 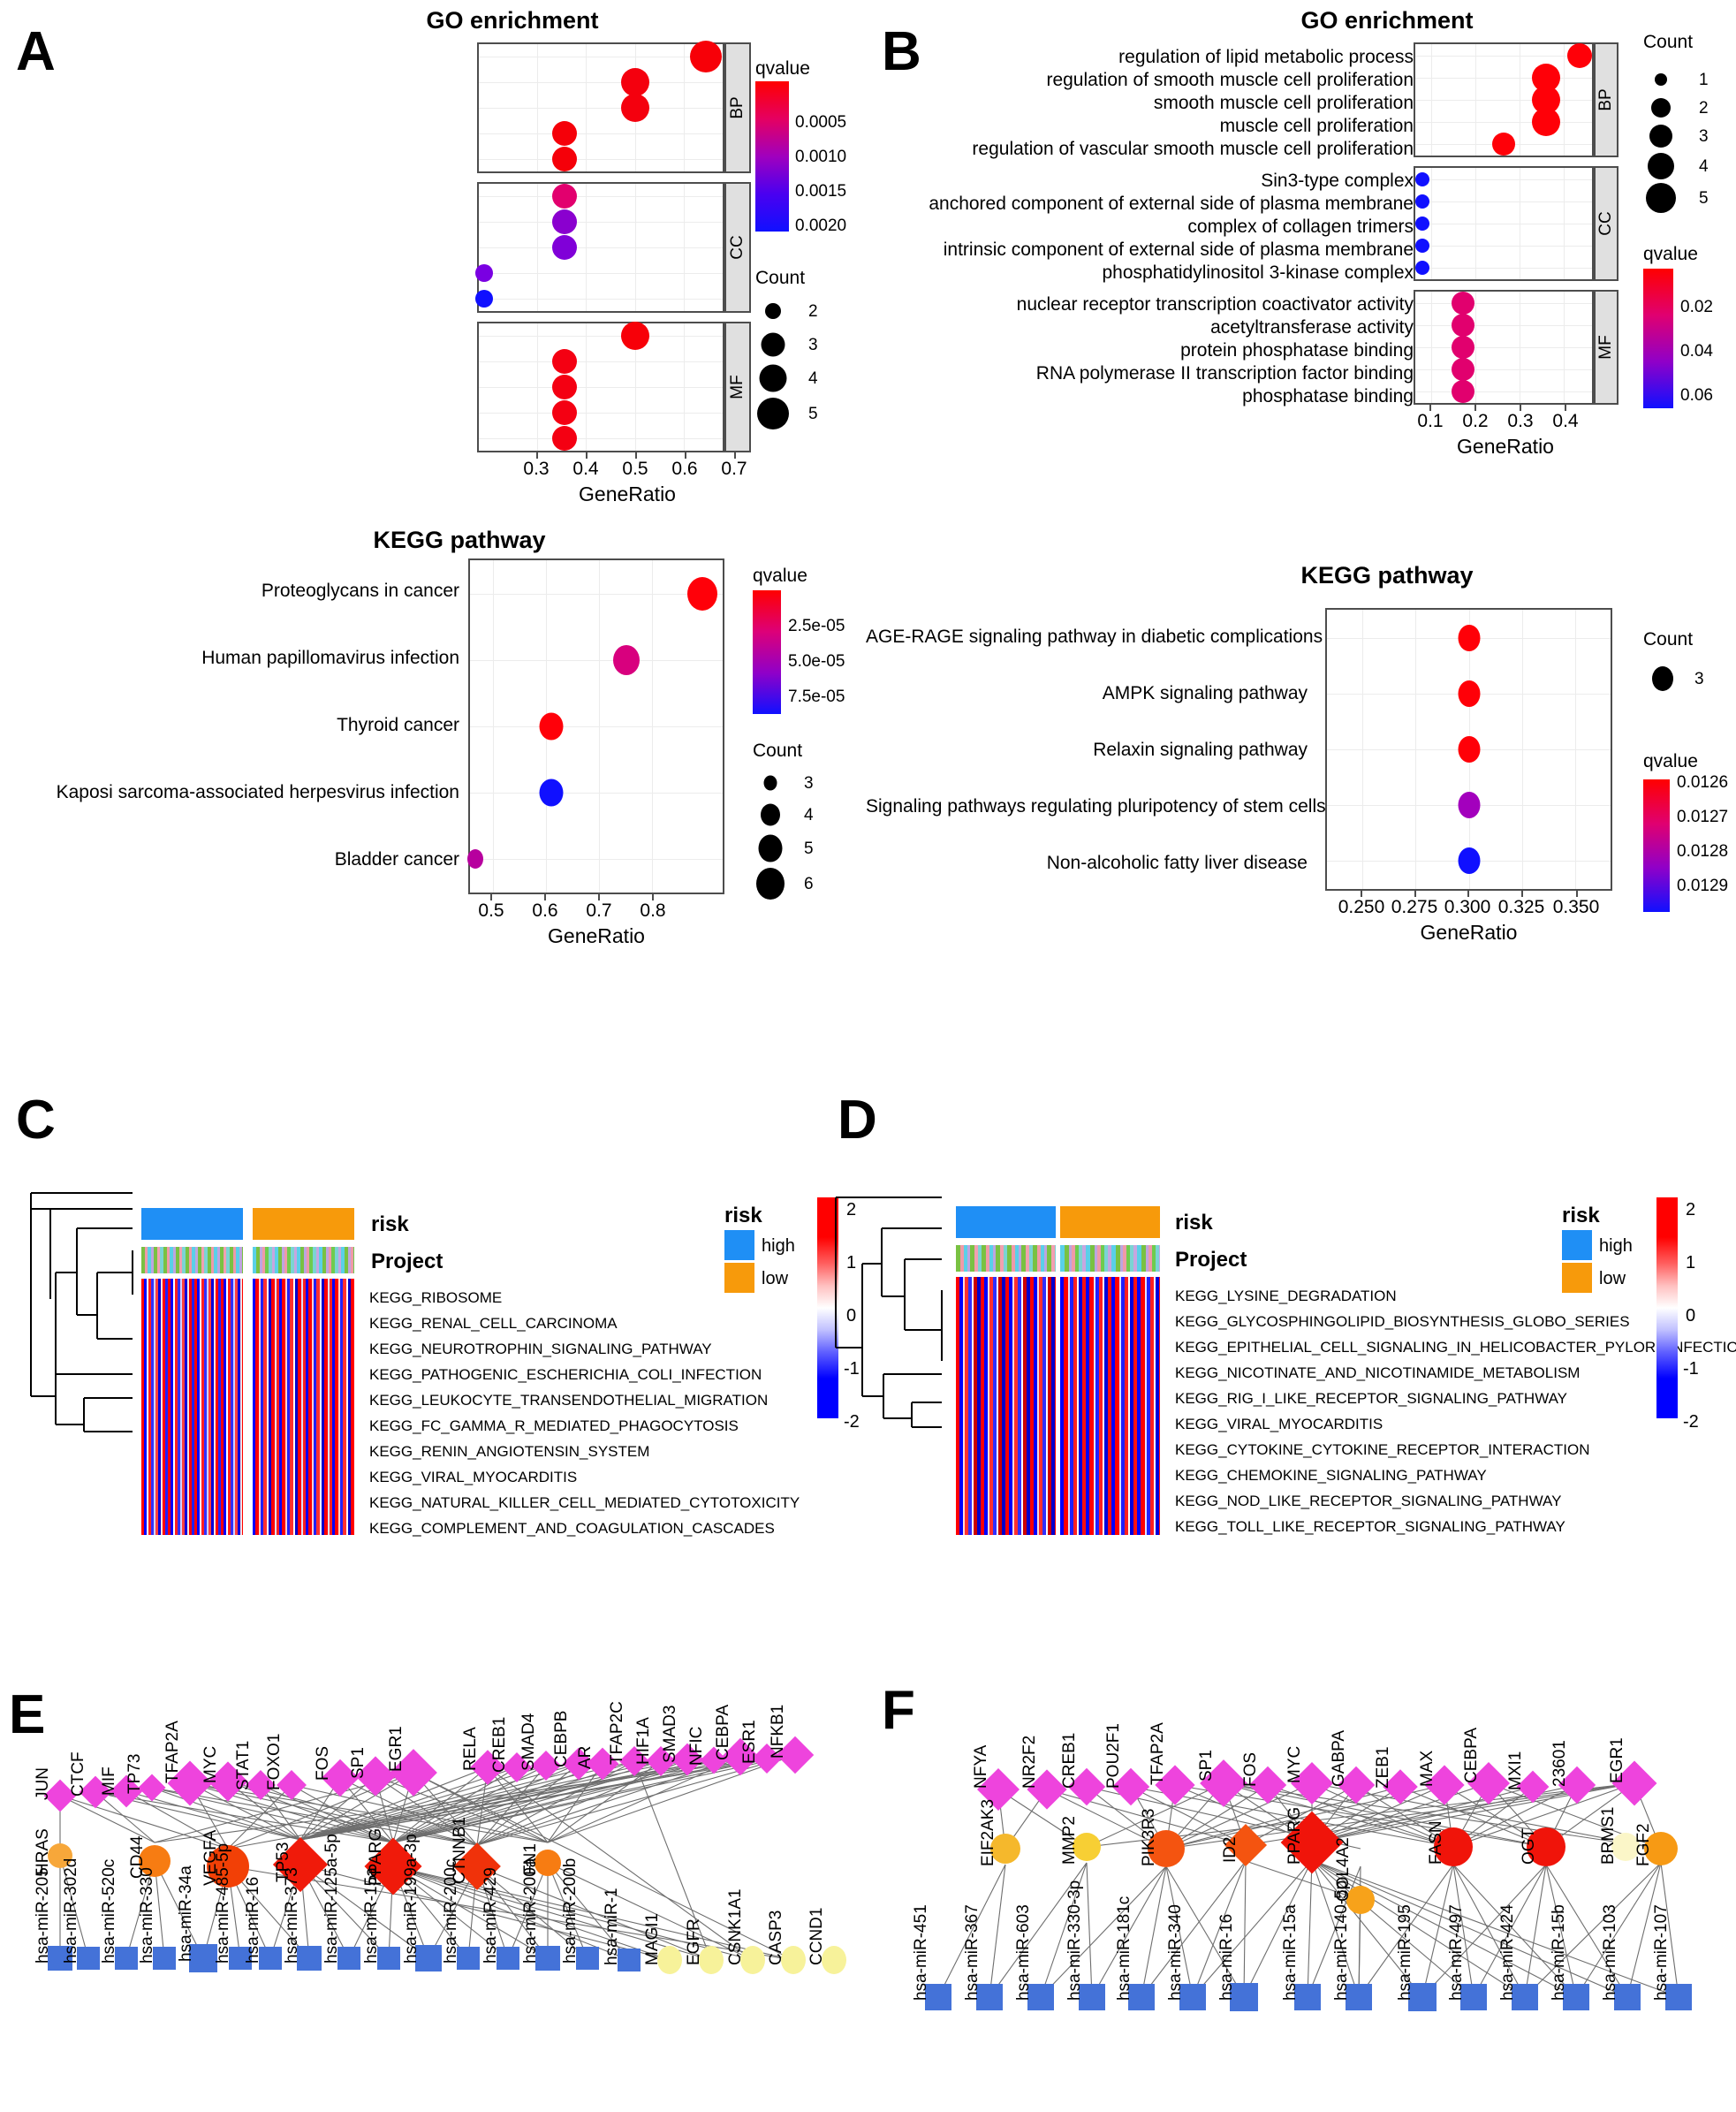 I want to click on panel-a-qvalue-legend-title: qvalue, so click(x=783, y=68).